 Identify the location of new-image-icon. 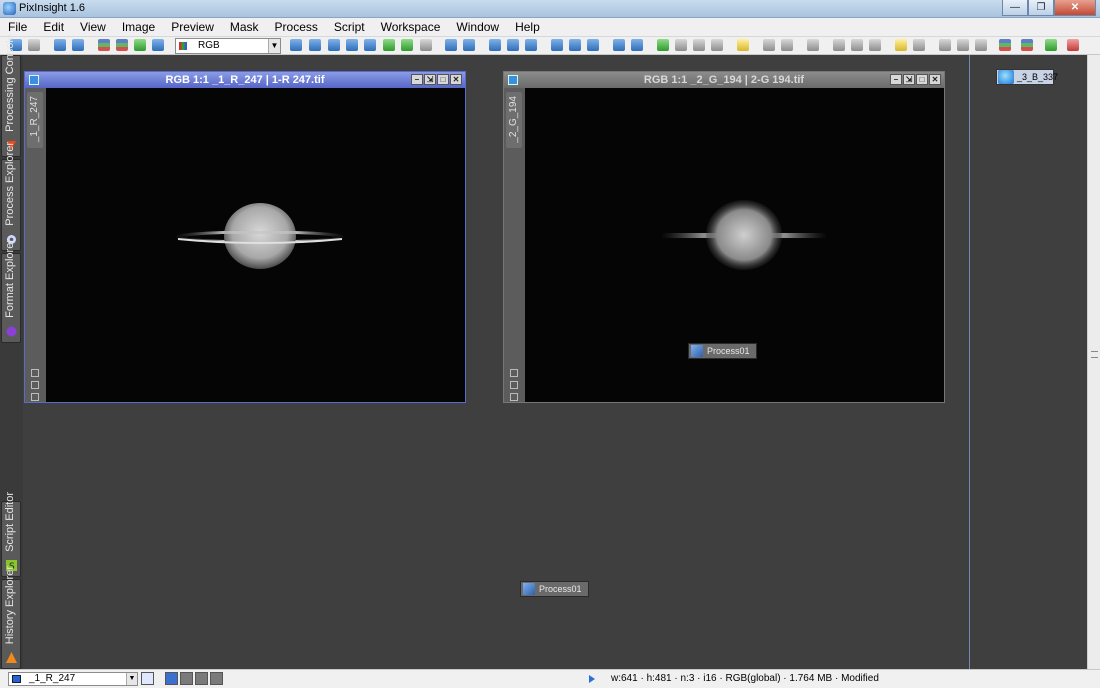
(60, 45).